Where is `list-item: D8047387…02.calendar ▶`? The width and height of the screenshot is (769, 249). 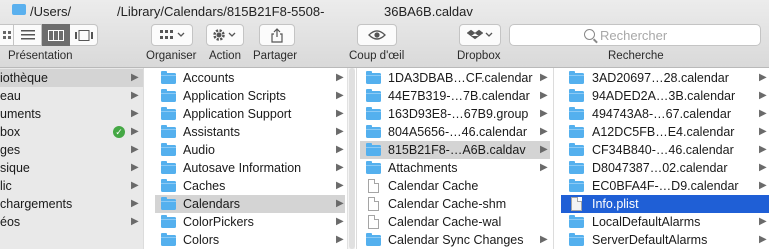
list-item: D8047387…02.calendar ▶ is located at coordinates (665, 168).